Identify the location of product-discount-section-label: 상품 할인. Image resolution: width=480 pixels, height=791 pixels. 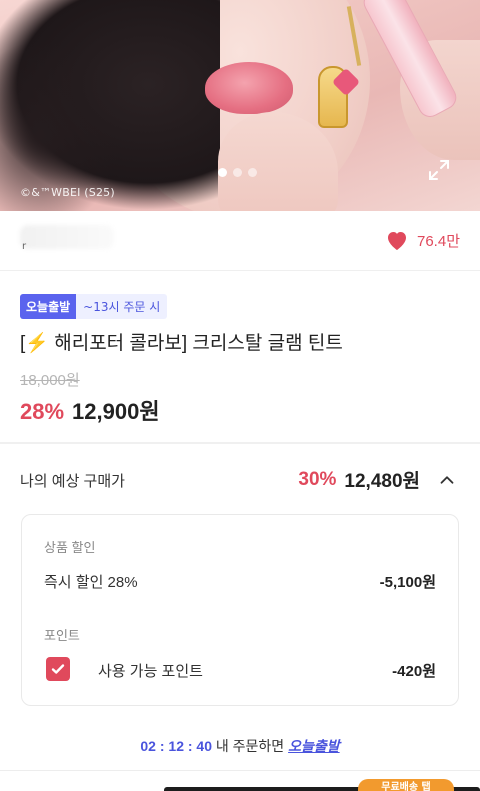
(70, 547).